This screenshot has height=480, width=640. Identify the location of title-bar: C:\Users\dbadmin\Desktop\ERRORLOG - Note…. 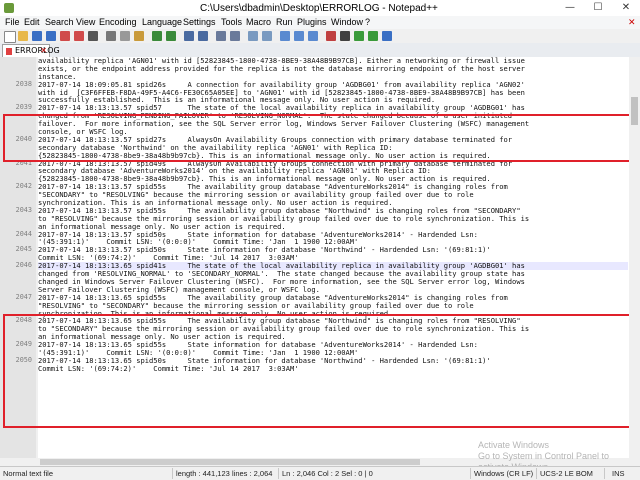
(320, 8).